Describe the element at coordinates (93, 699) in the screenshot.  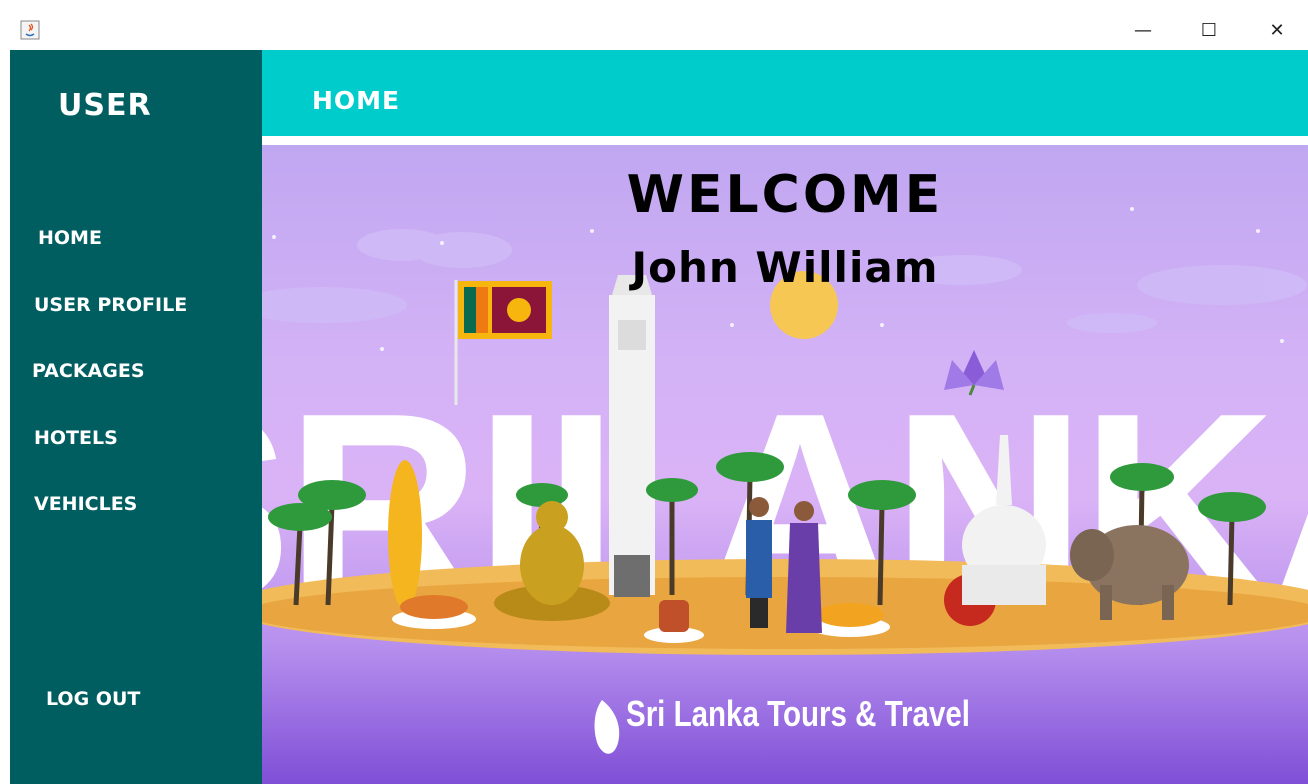
I see `logout-button: LOG OUT` at that location.